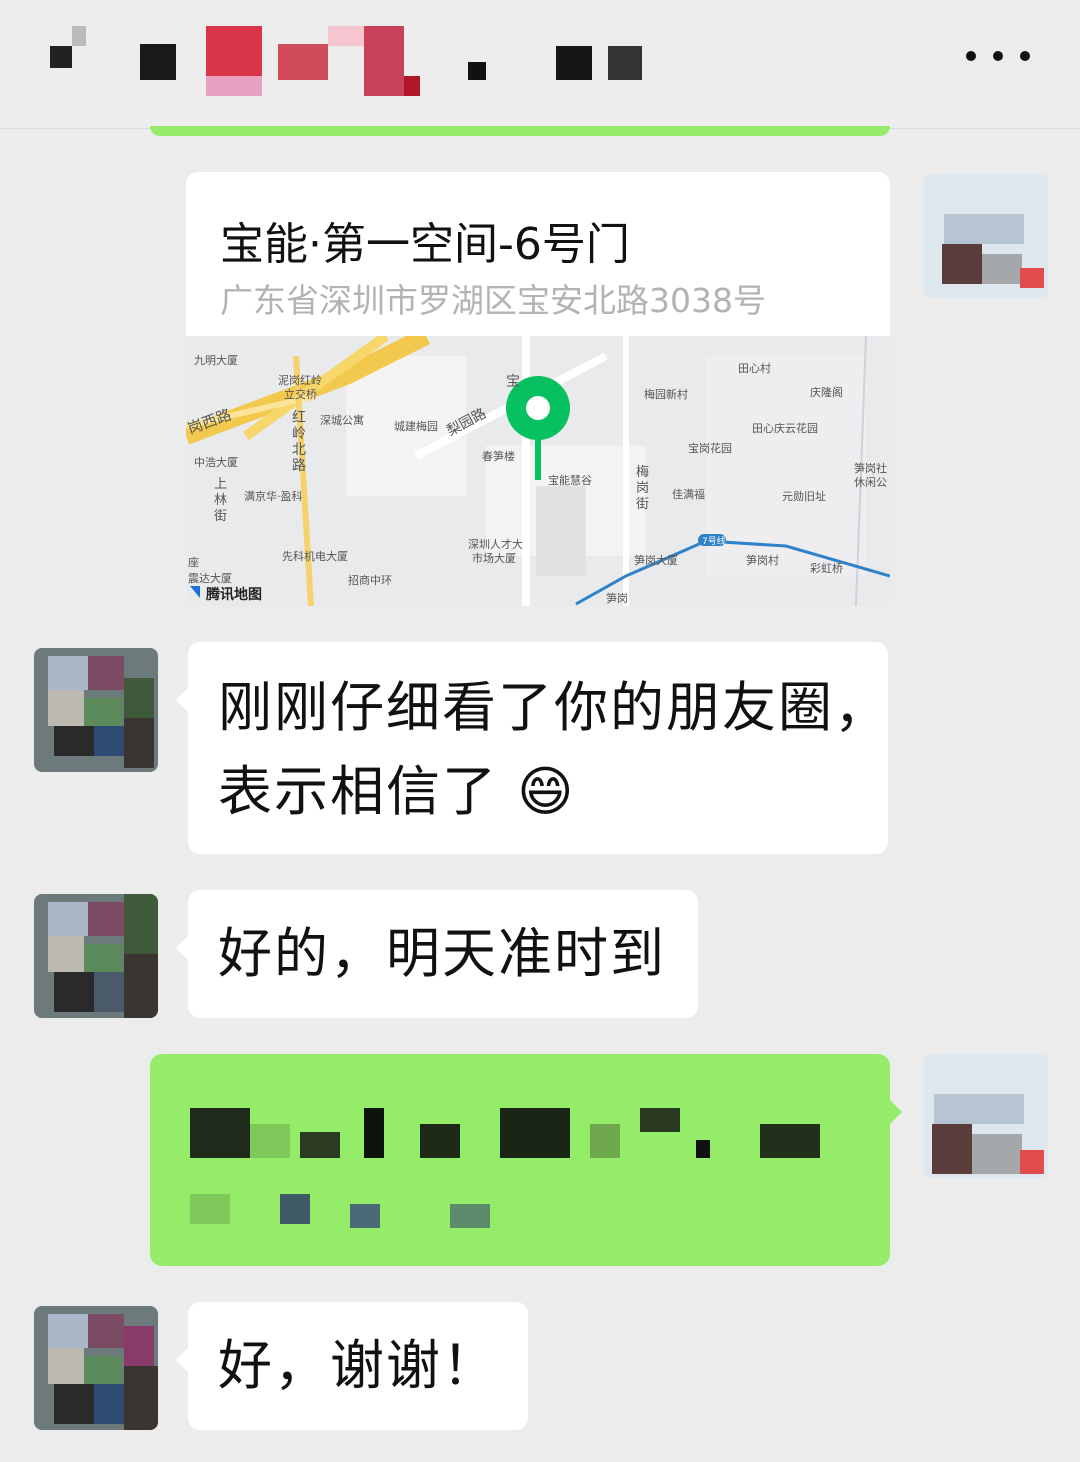 Image resolution: width=1080 pixels, height=1462 pixels. What do you see at coordinates (216, 360) in the screenshot?
I see `map-label: 九明大厦` at bounding box center [216, 360].